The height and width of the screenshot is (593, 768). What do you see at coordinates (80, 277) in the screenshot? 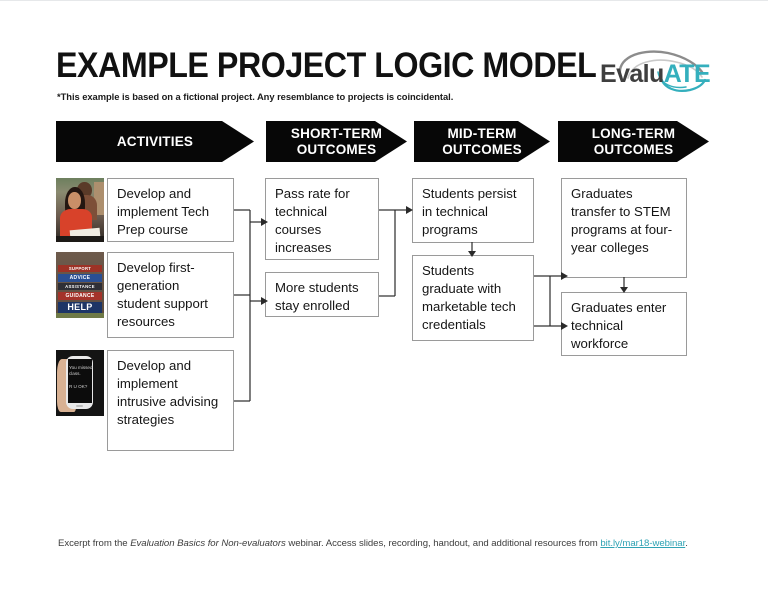
I see `sign-advice: ADVICE` at bounding box center [80, 277].